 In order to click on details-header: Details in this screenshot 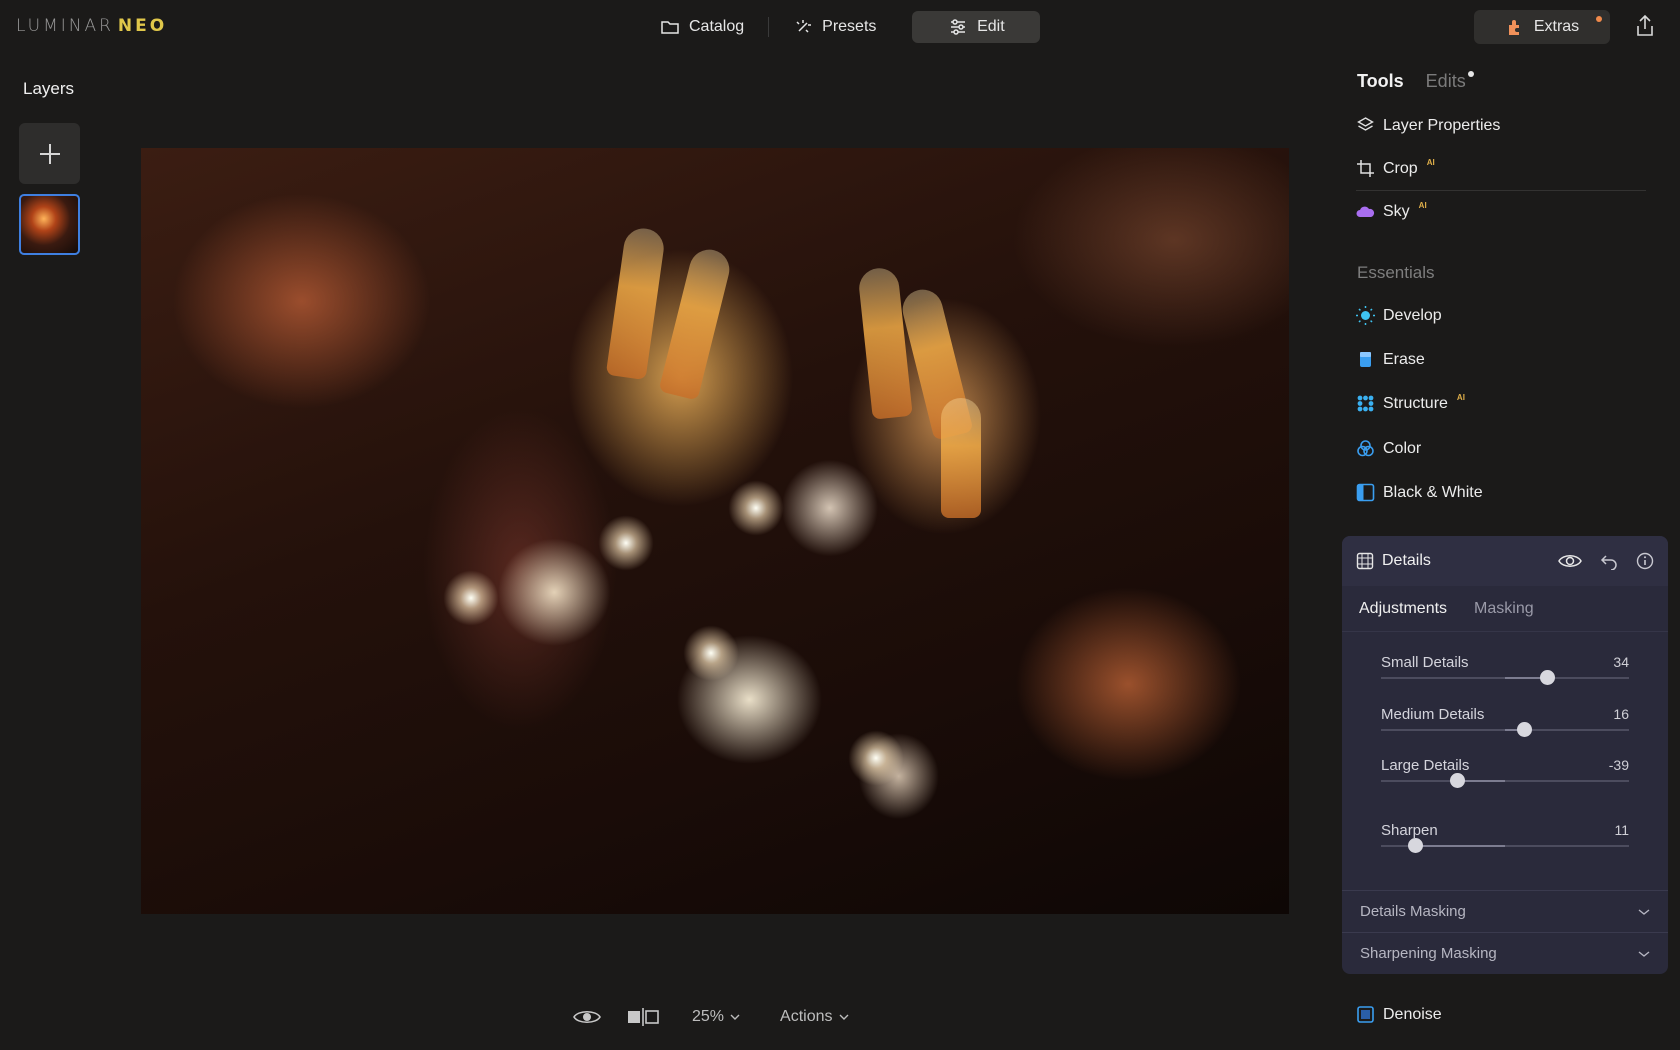, I will do `click(1505, 561)`.